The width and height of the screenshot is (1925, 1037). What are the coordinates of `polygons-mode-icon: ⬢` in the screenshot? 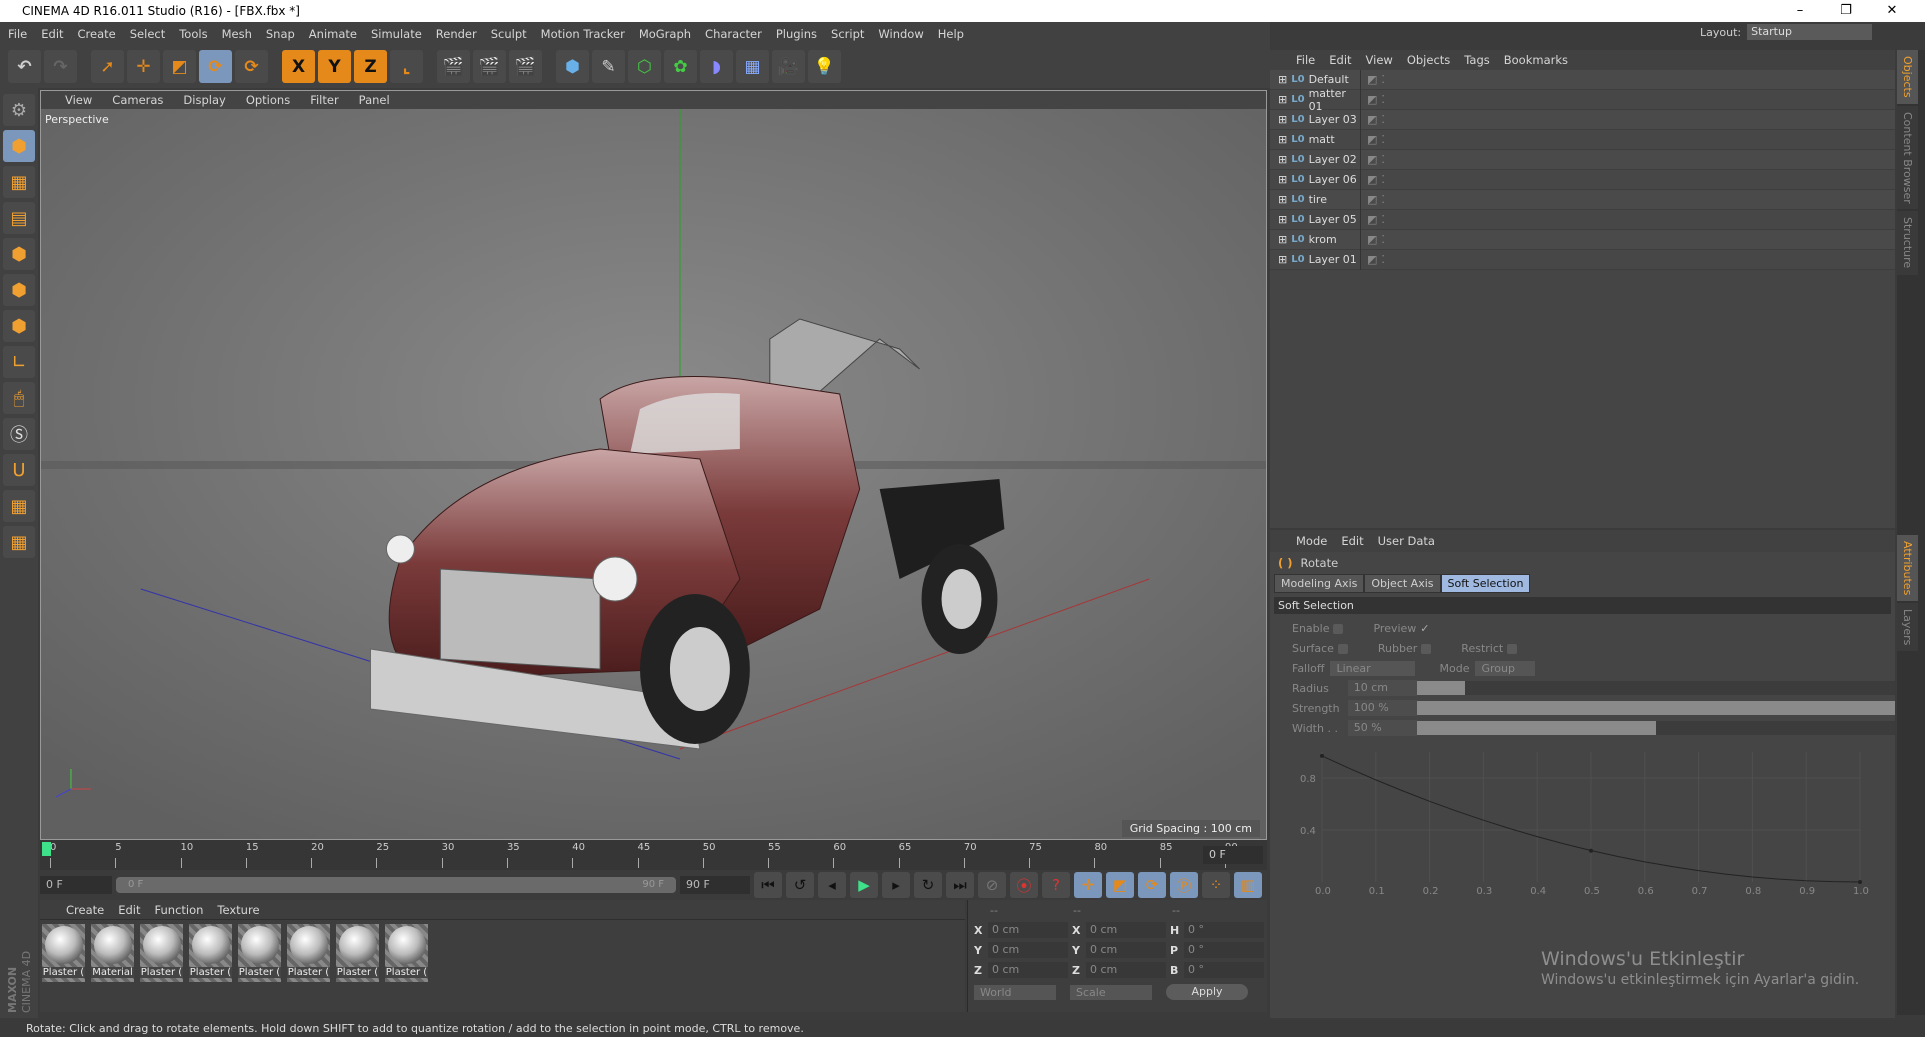 It's located at (19, 326).